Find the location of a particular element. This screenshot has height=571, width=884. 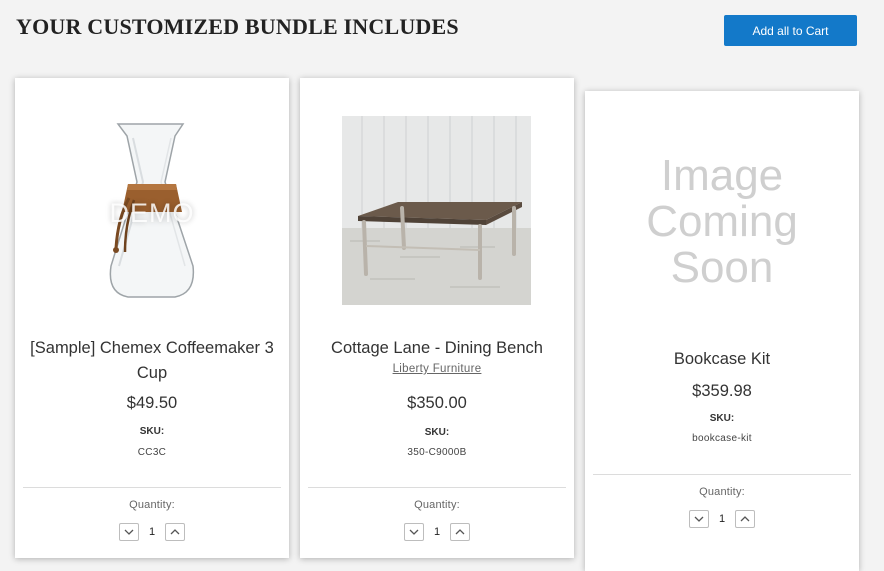

product-price: $49.50 is located at coordinates (152, 403).